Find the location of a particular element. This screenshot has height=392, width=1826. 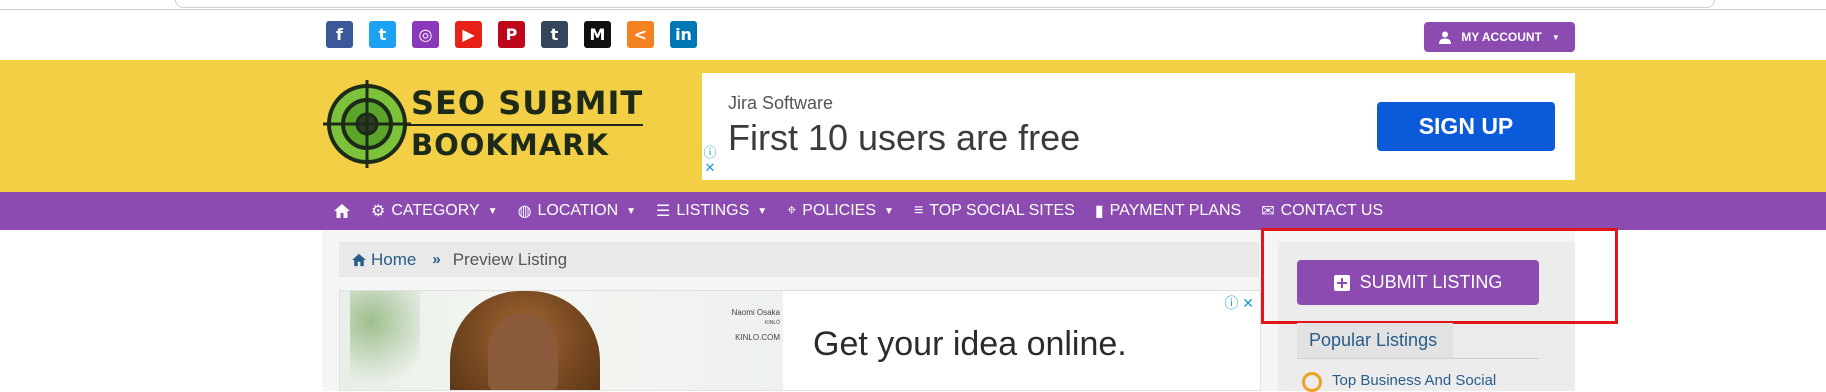

address-bar is located at coordinates (945, 4).